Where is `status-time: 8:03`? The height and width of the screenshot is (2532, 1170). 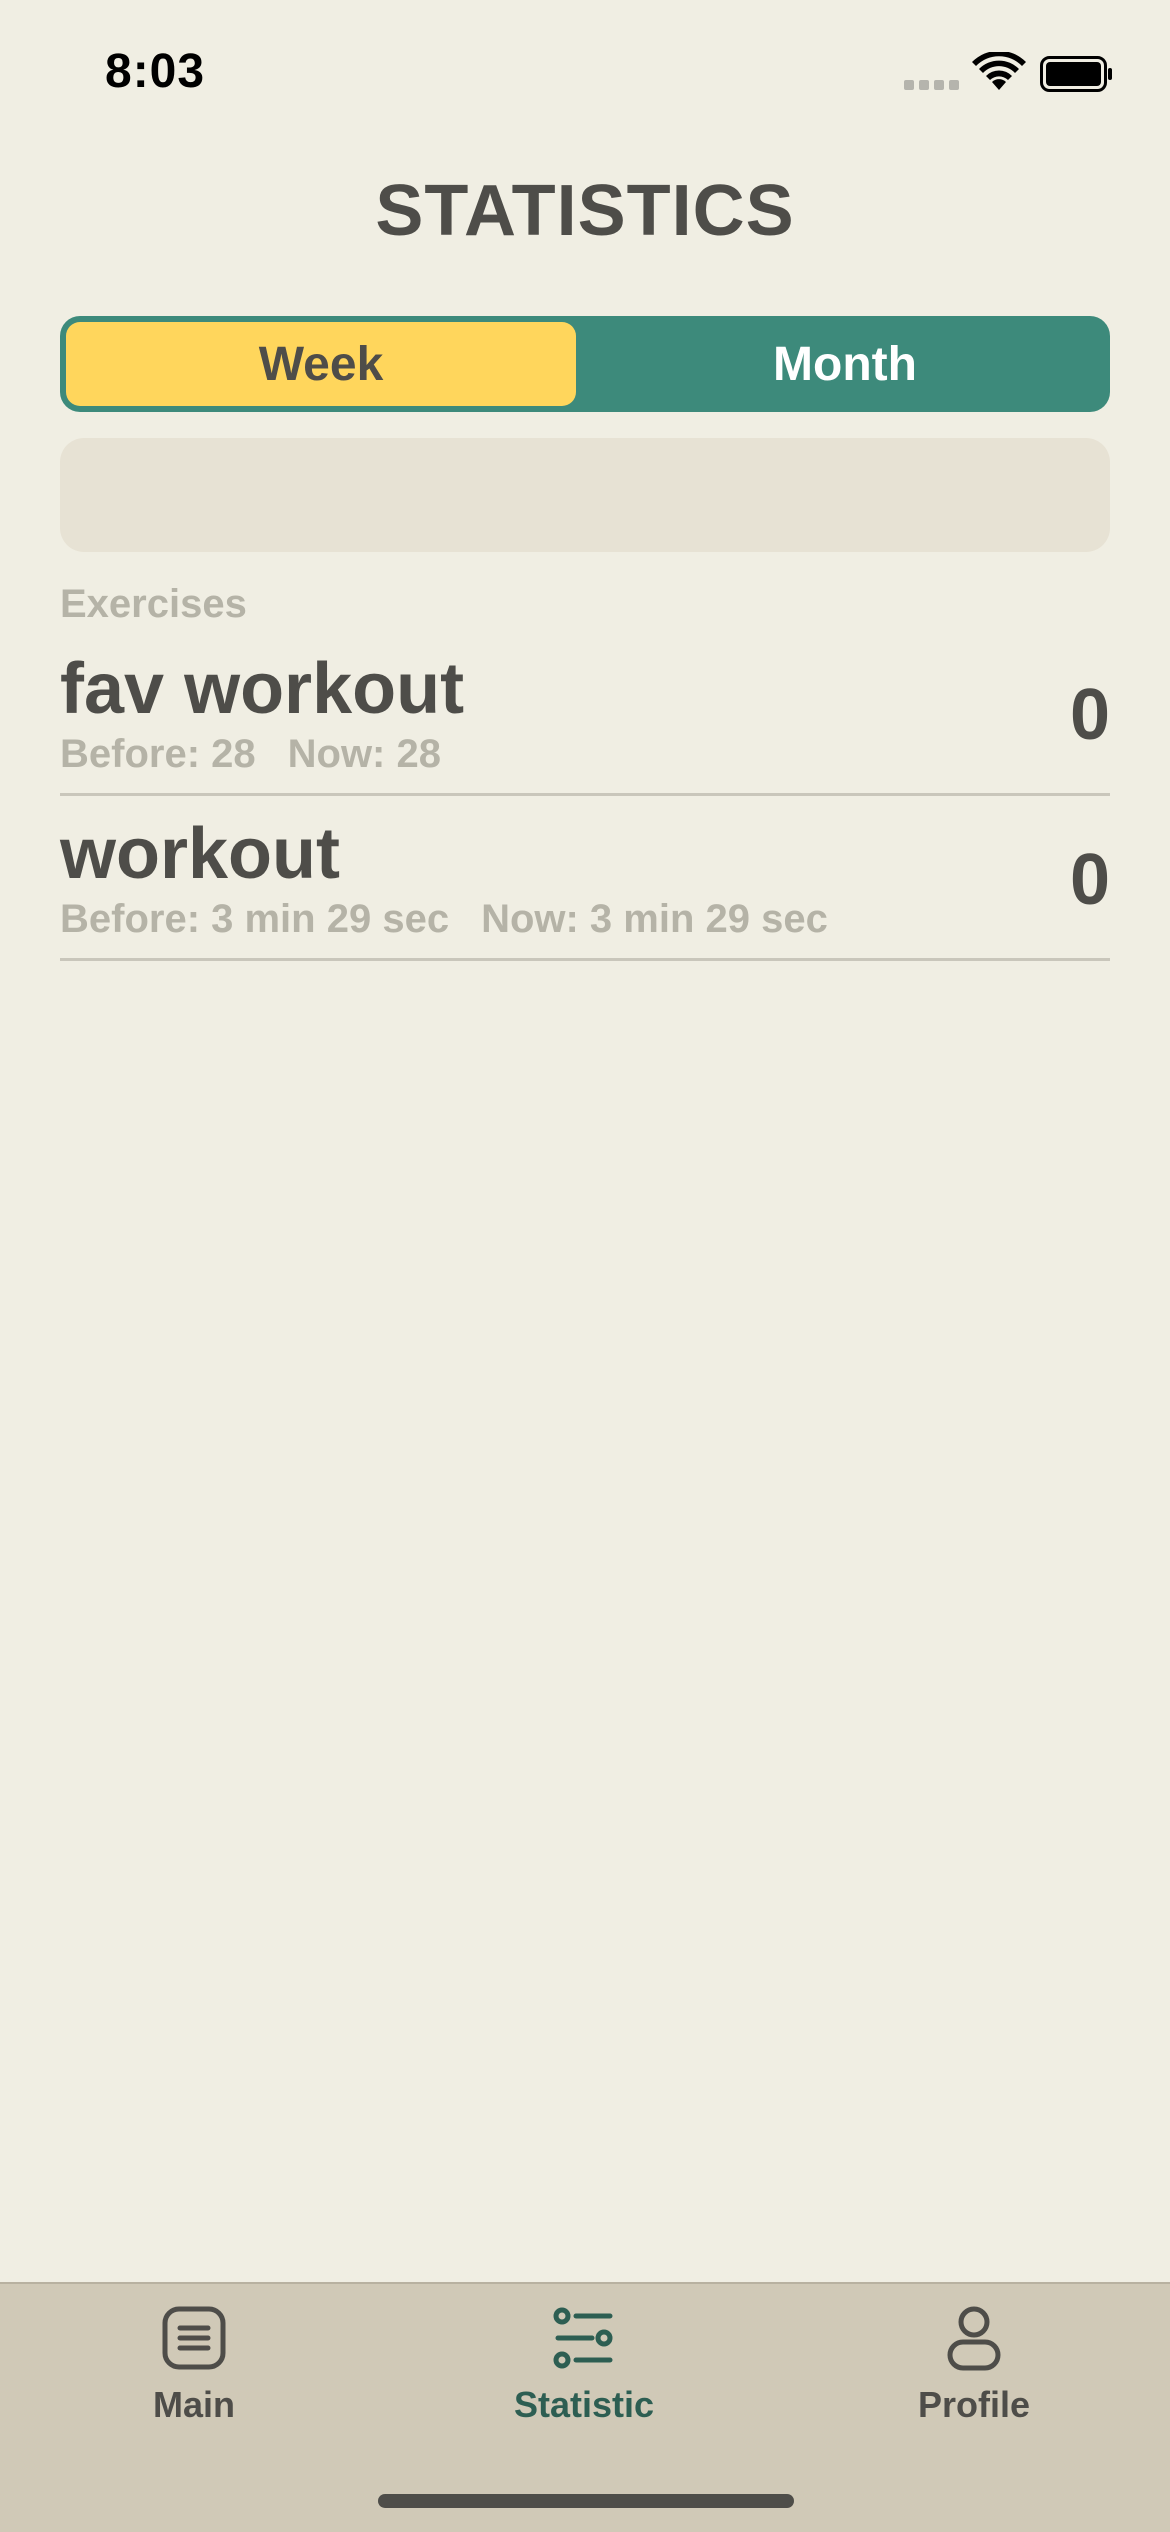
status-time: 8:03 is located at coordinates (155, 71).